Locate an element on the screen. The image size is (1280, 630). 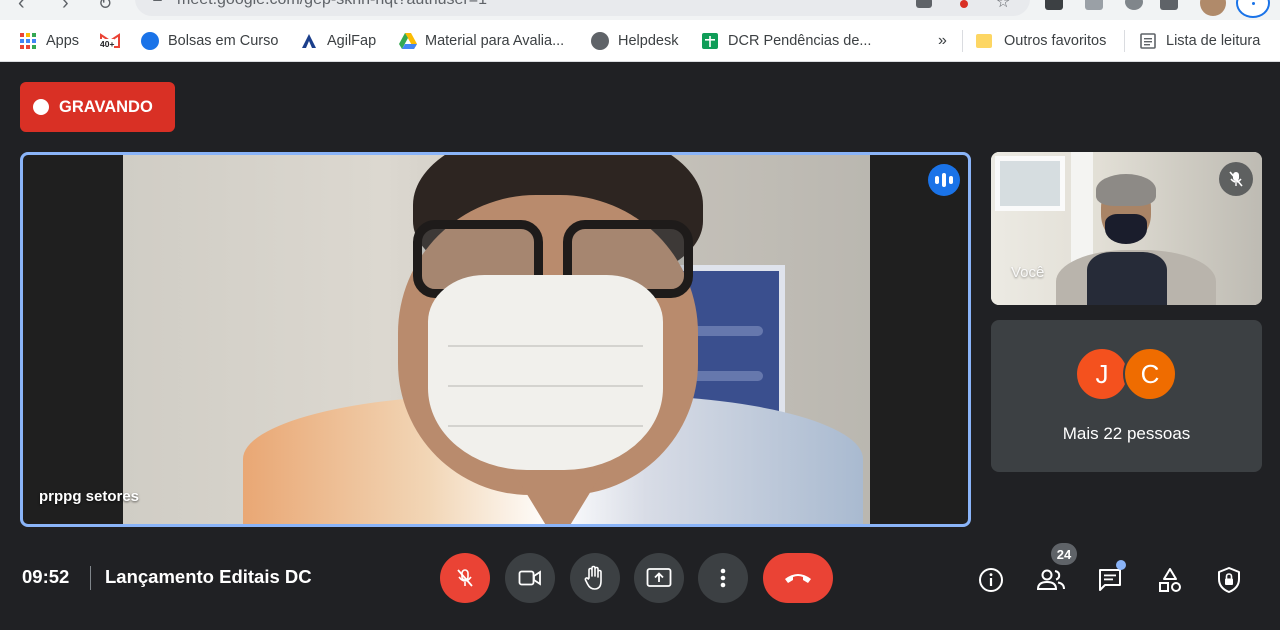
bookmark-gmail: 40+ is located at coordinates (114, 41).